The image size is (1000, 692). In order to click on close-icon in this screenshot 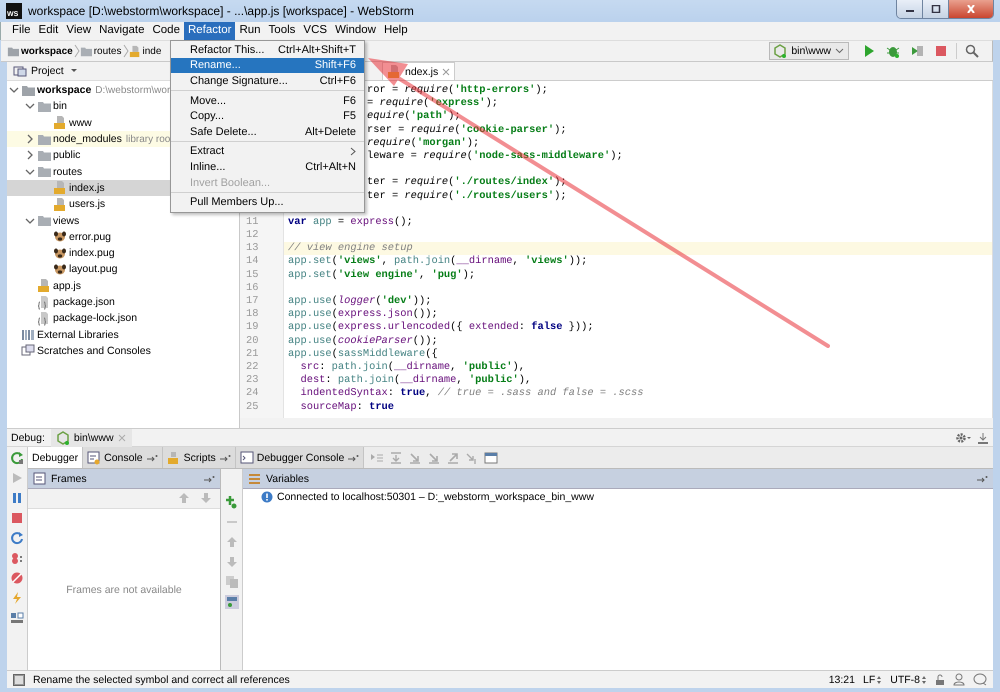, I will do `click(446, 72)`.